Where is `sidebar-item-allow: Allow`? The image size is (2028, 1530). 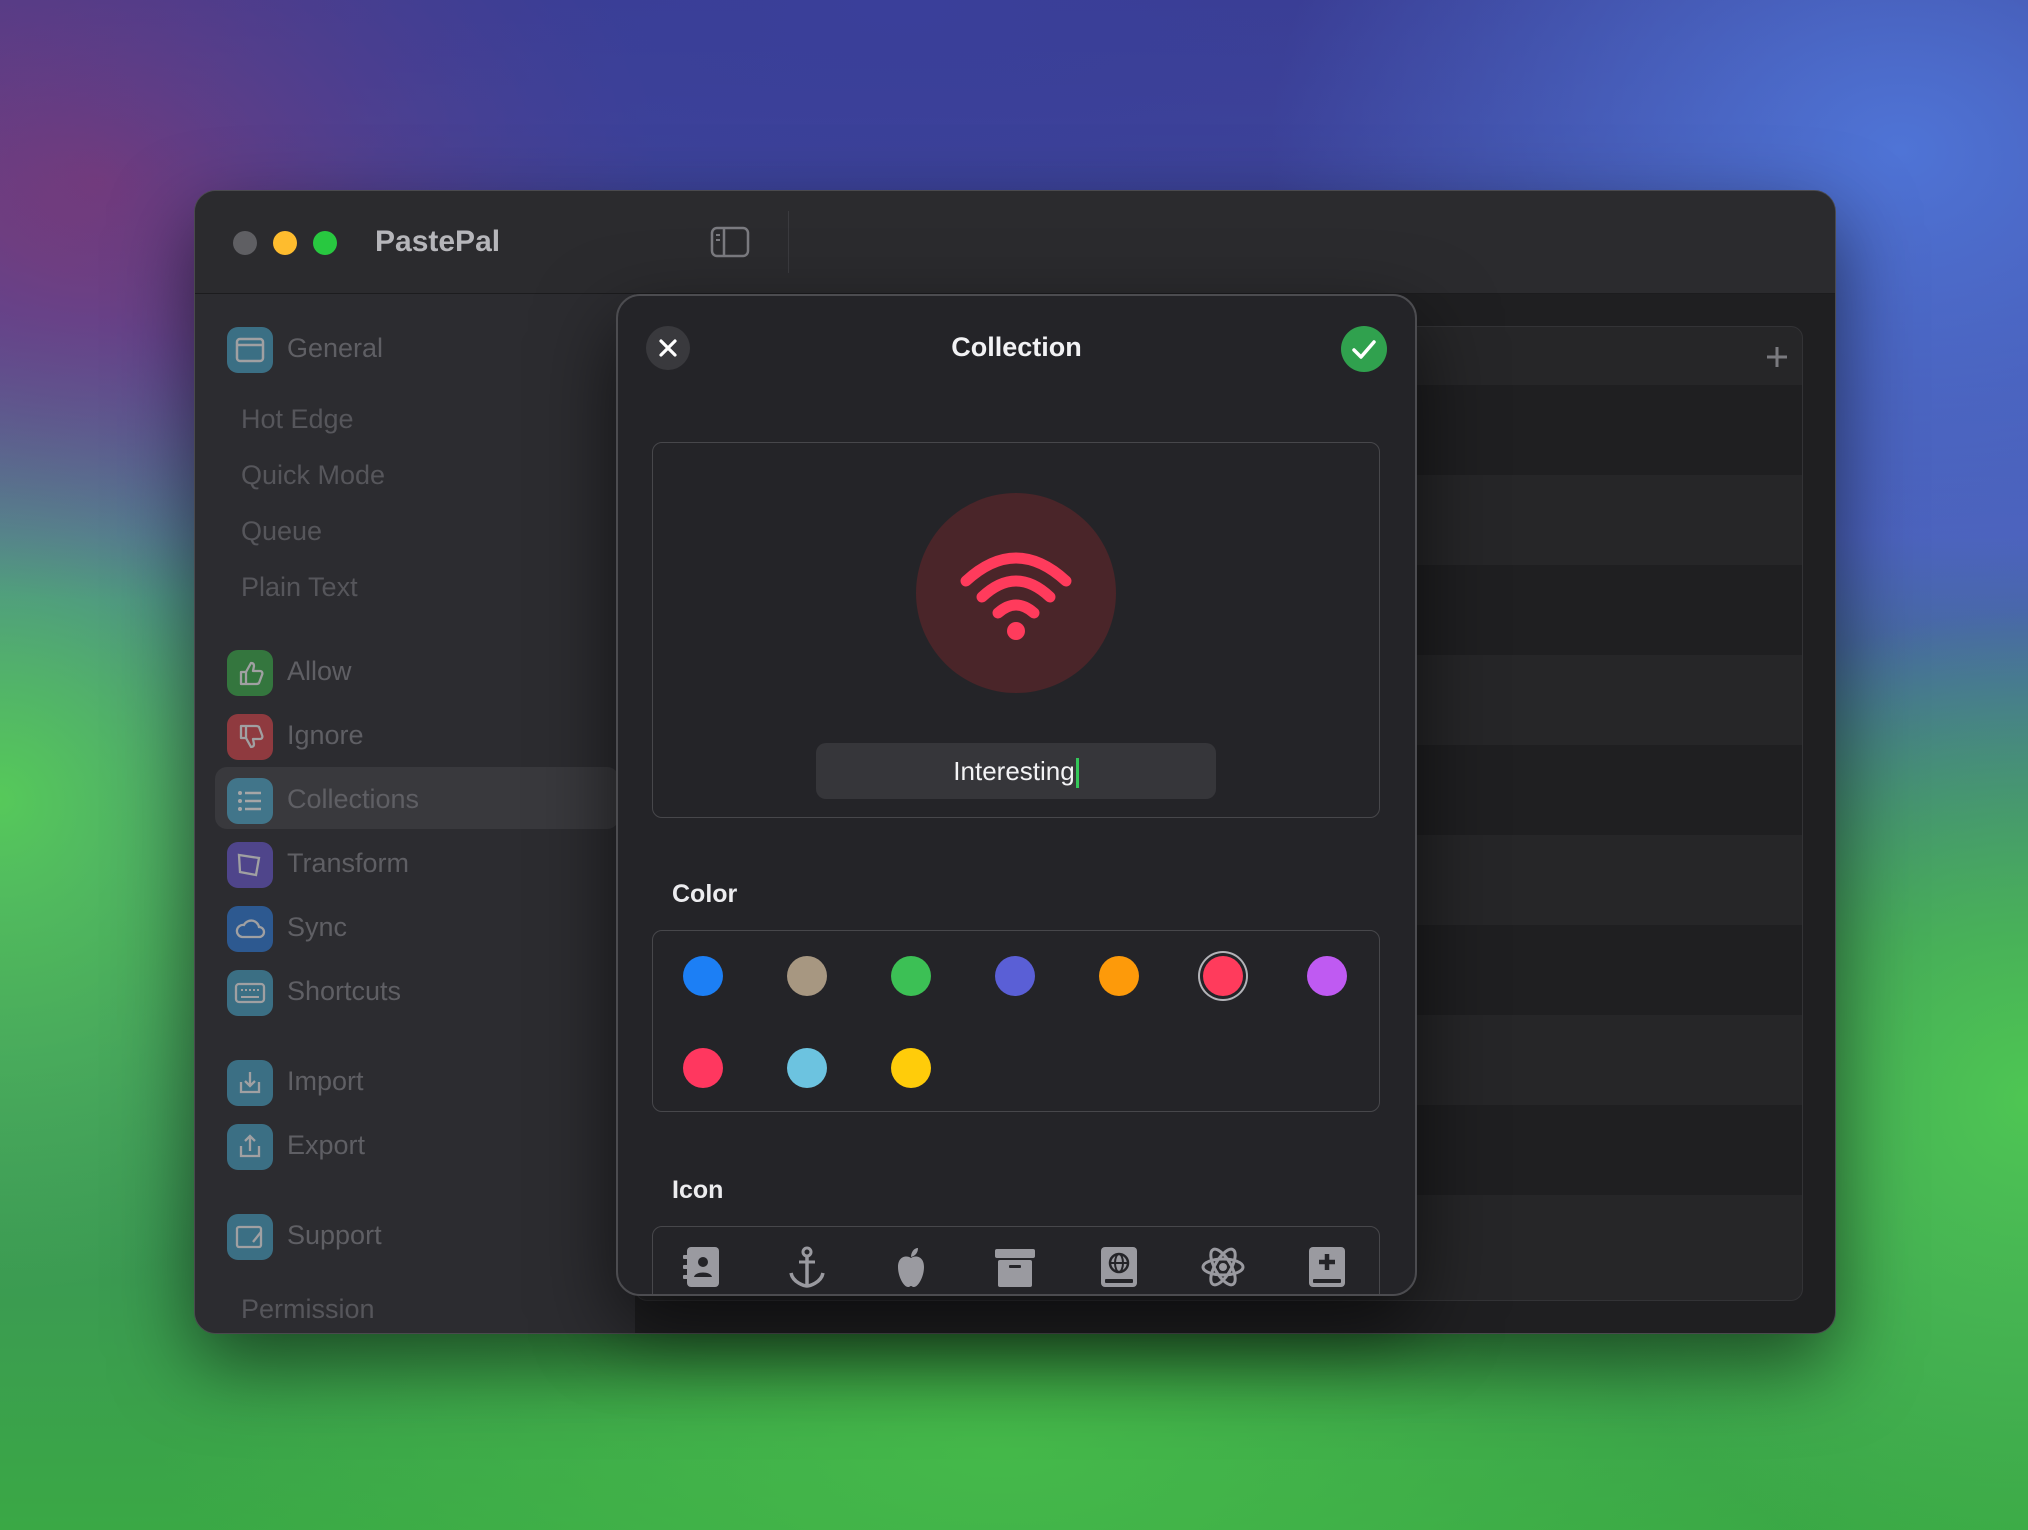
sidebar-item-allow: Allow is located at coordinates (417, 670).